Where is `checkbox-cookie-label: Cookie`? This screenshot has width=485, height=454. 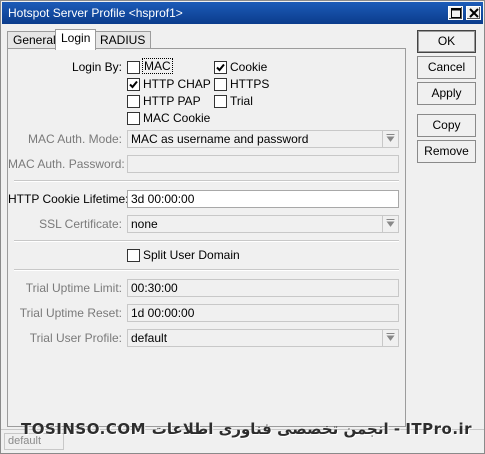 checkbox-cookie-label: Cookie is located at coordinates (248, 67).